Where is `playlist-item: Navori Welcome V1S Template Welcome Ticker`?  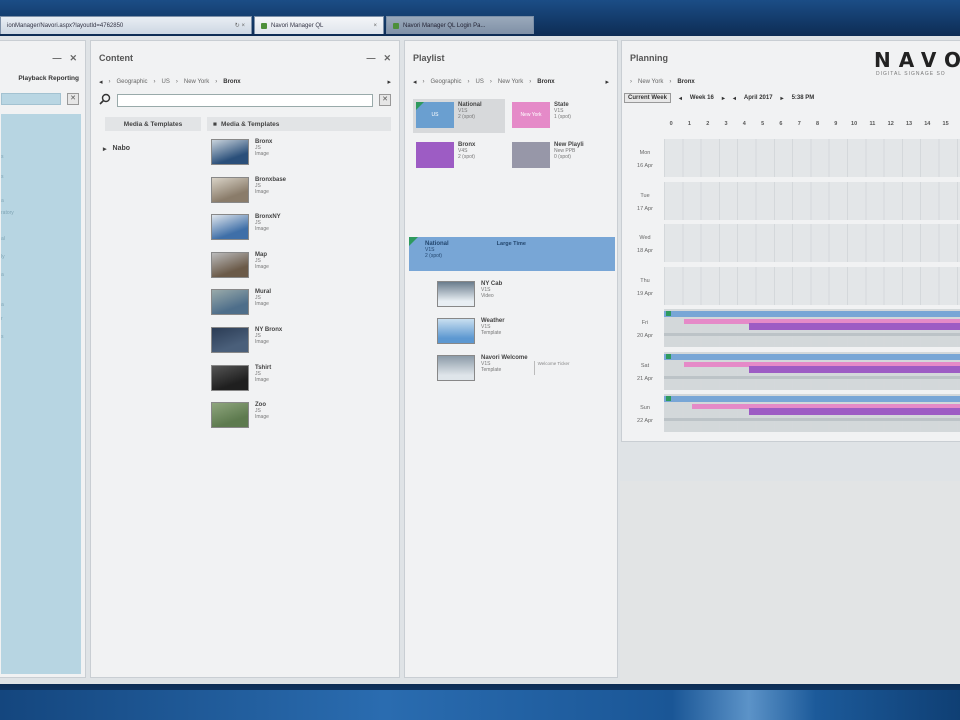 playlist-item: Navori Welcome V1S Template Welcome Ticker is located at coordinates (503, 373).